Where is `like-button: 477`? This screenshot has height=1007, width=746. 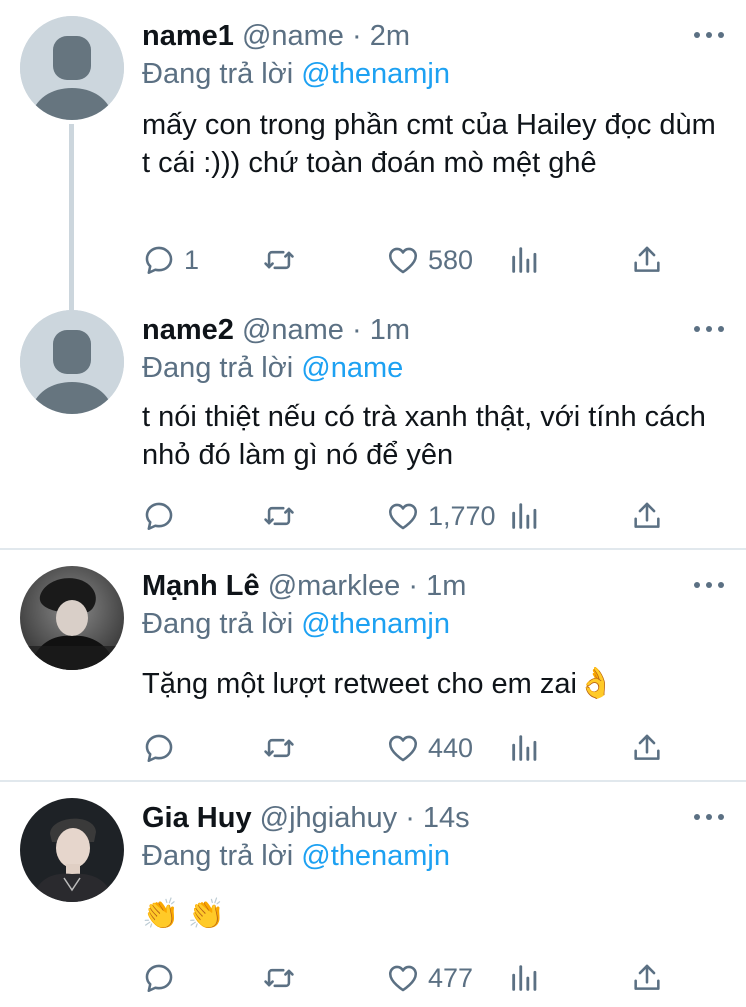 like-button: 477 is located at coordinates (429, 978).